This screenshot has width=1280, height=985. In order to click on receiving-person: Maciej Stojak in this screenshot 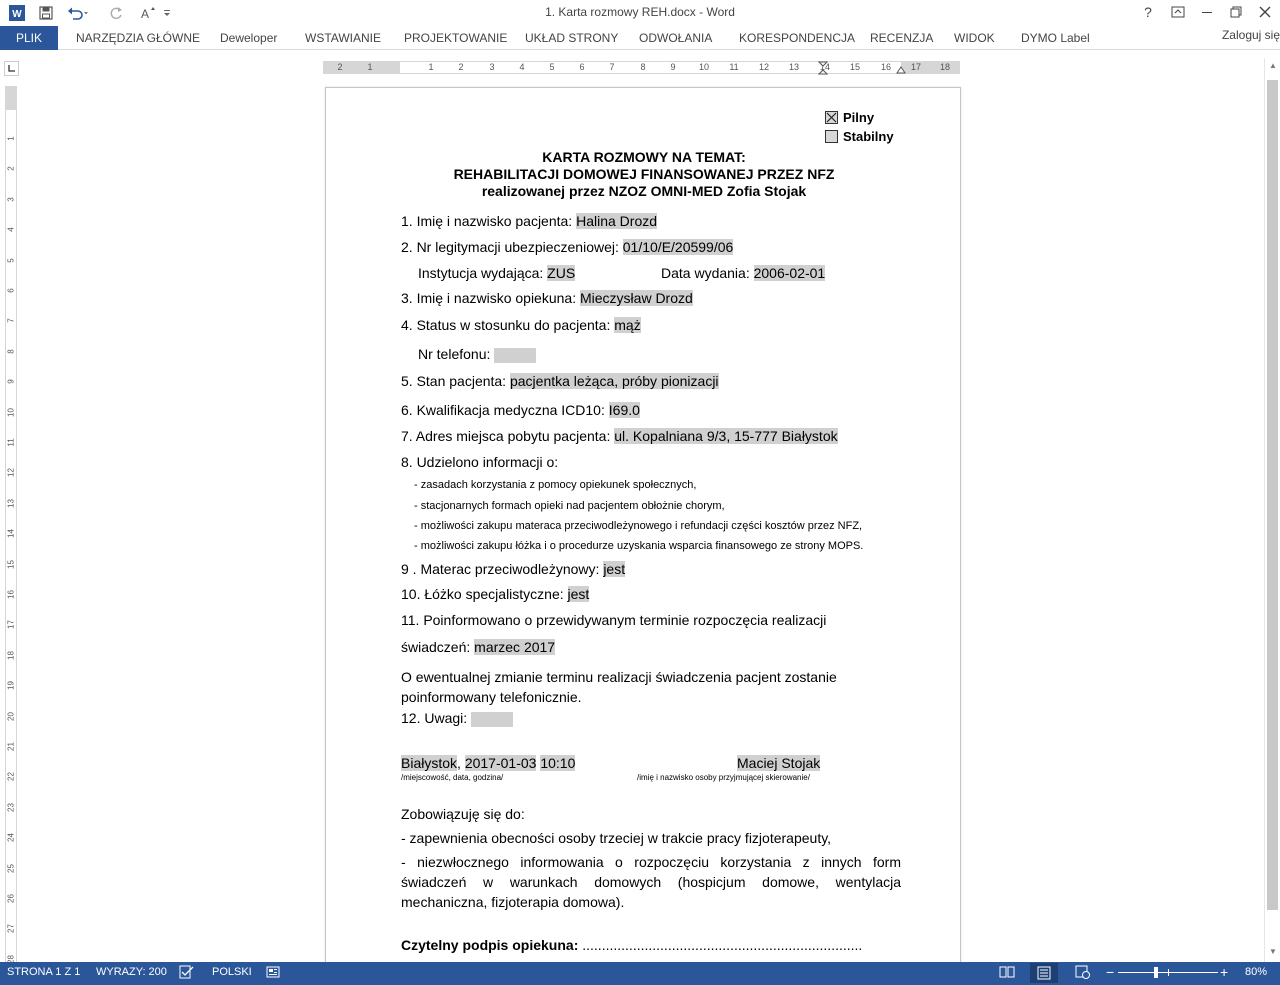, I will do `click(779, 763)`.